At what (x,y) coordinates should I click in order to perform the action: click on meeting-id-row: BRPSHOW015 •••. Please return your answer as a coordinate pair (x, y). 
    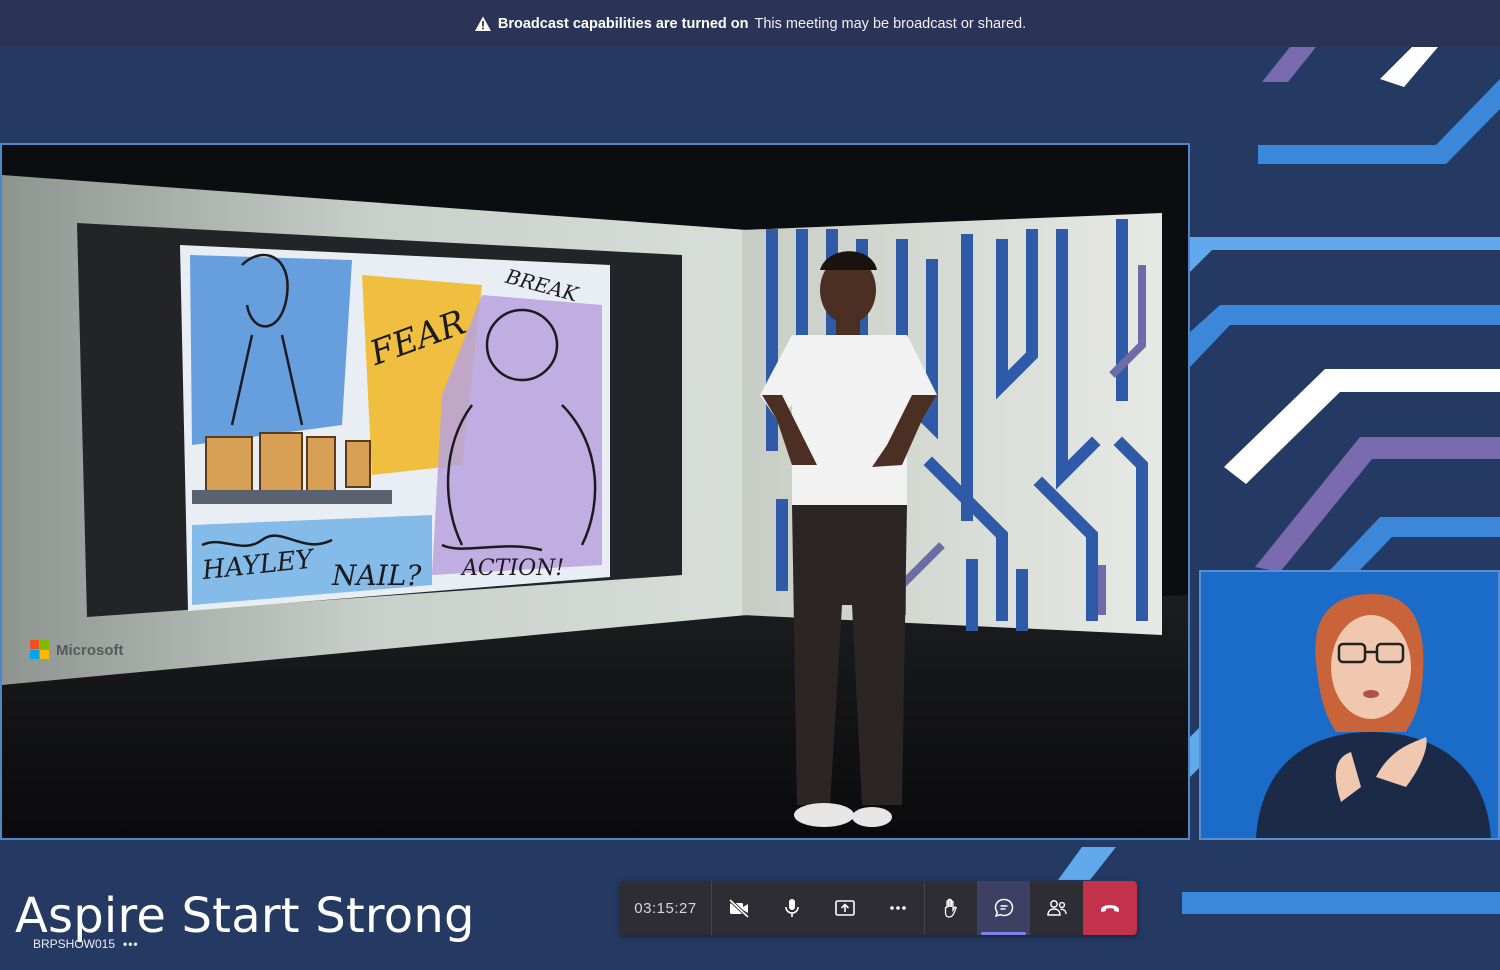
    Looking at the image, I should click on (86, 944).